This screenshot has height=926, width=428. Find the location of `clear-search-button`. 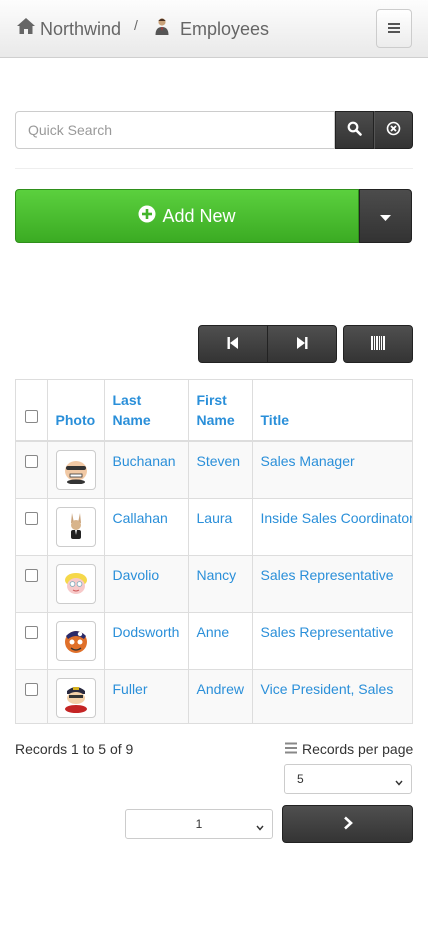

clear-search-button is located at coordinates (393, 130).